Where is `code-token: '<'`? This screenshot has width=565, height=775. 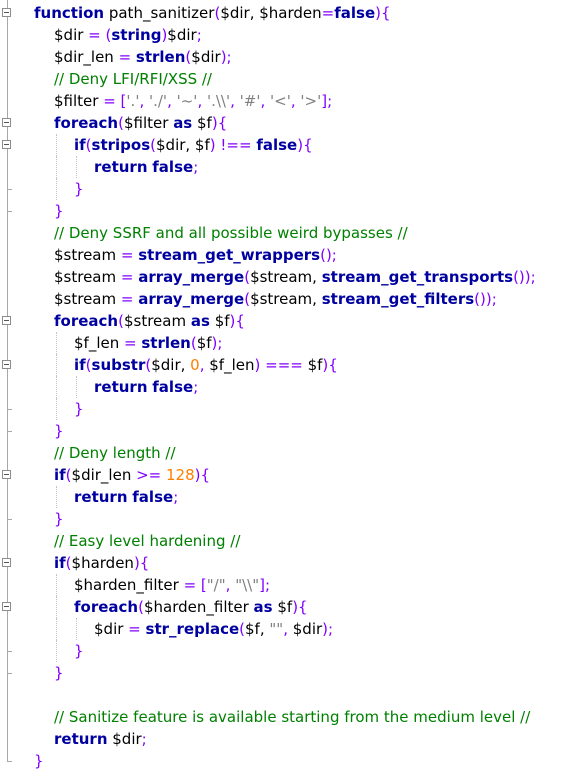 code-token: '<' is located at coordinates (280, 101).